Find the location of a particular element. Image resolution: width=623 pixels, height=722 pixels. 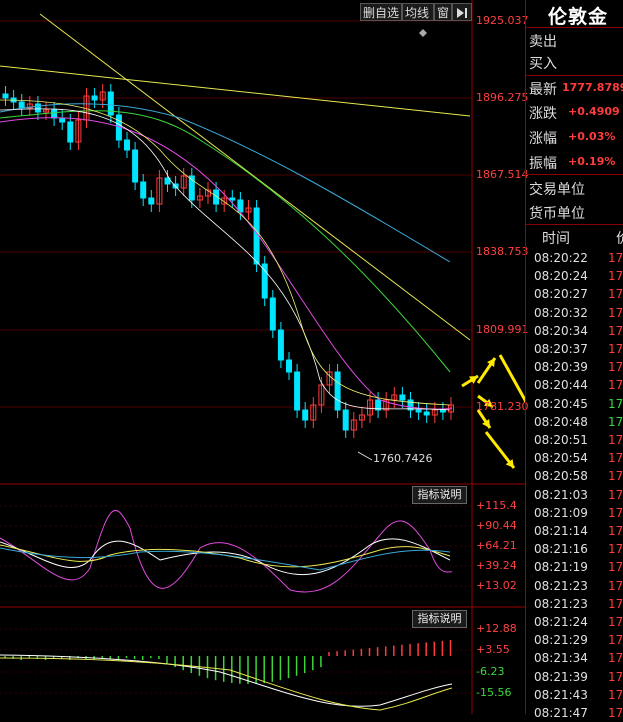

indicator-tick-label: -15.56 is located at coordinates (494, 692).